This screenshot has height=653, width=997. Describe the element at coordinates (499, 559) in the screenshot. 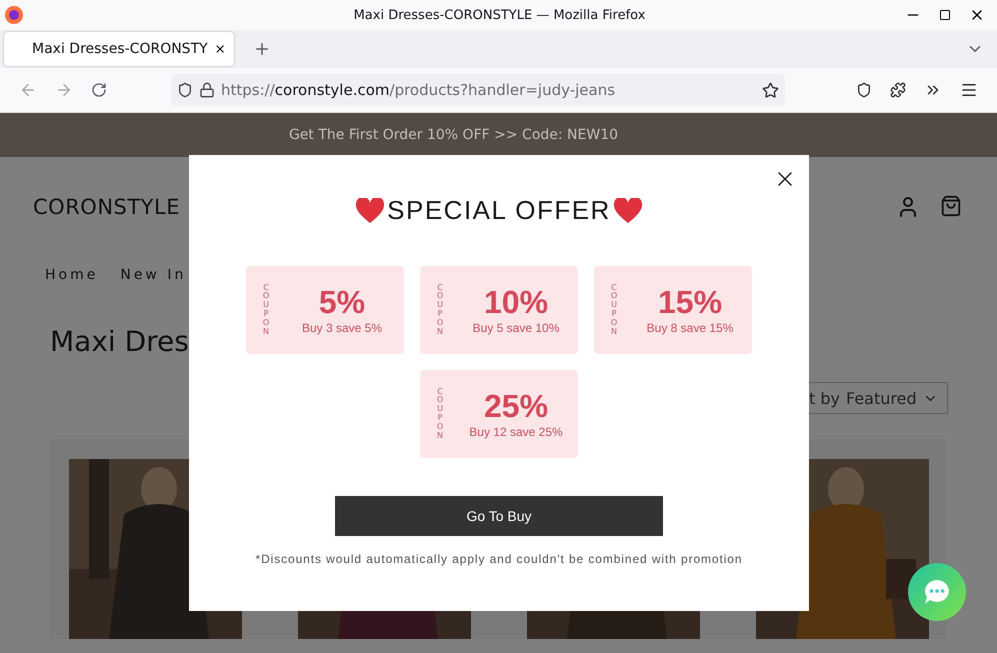

I see `disclaimer-text: *Discounts would automatically apply and couldn't be combined with promotion` at that location.